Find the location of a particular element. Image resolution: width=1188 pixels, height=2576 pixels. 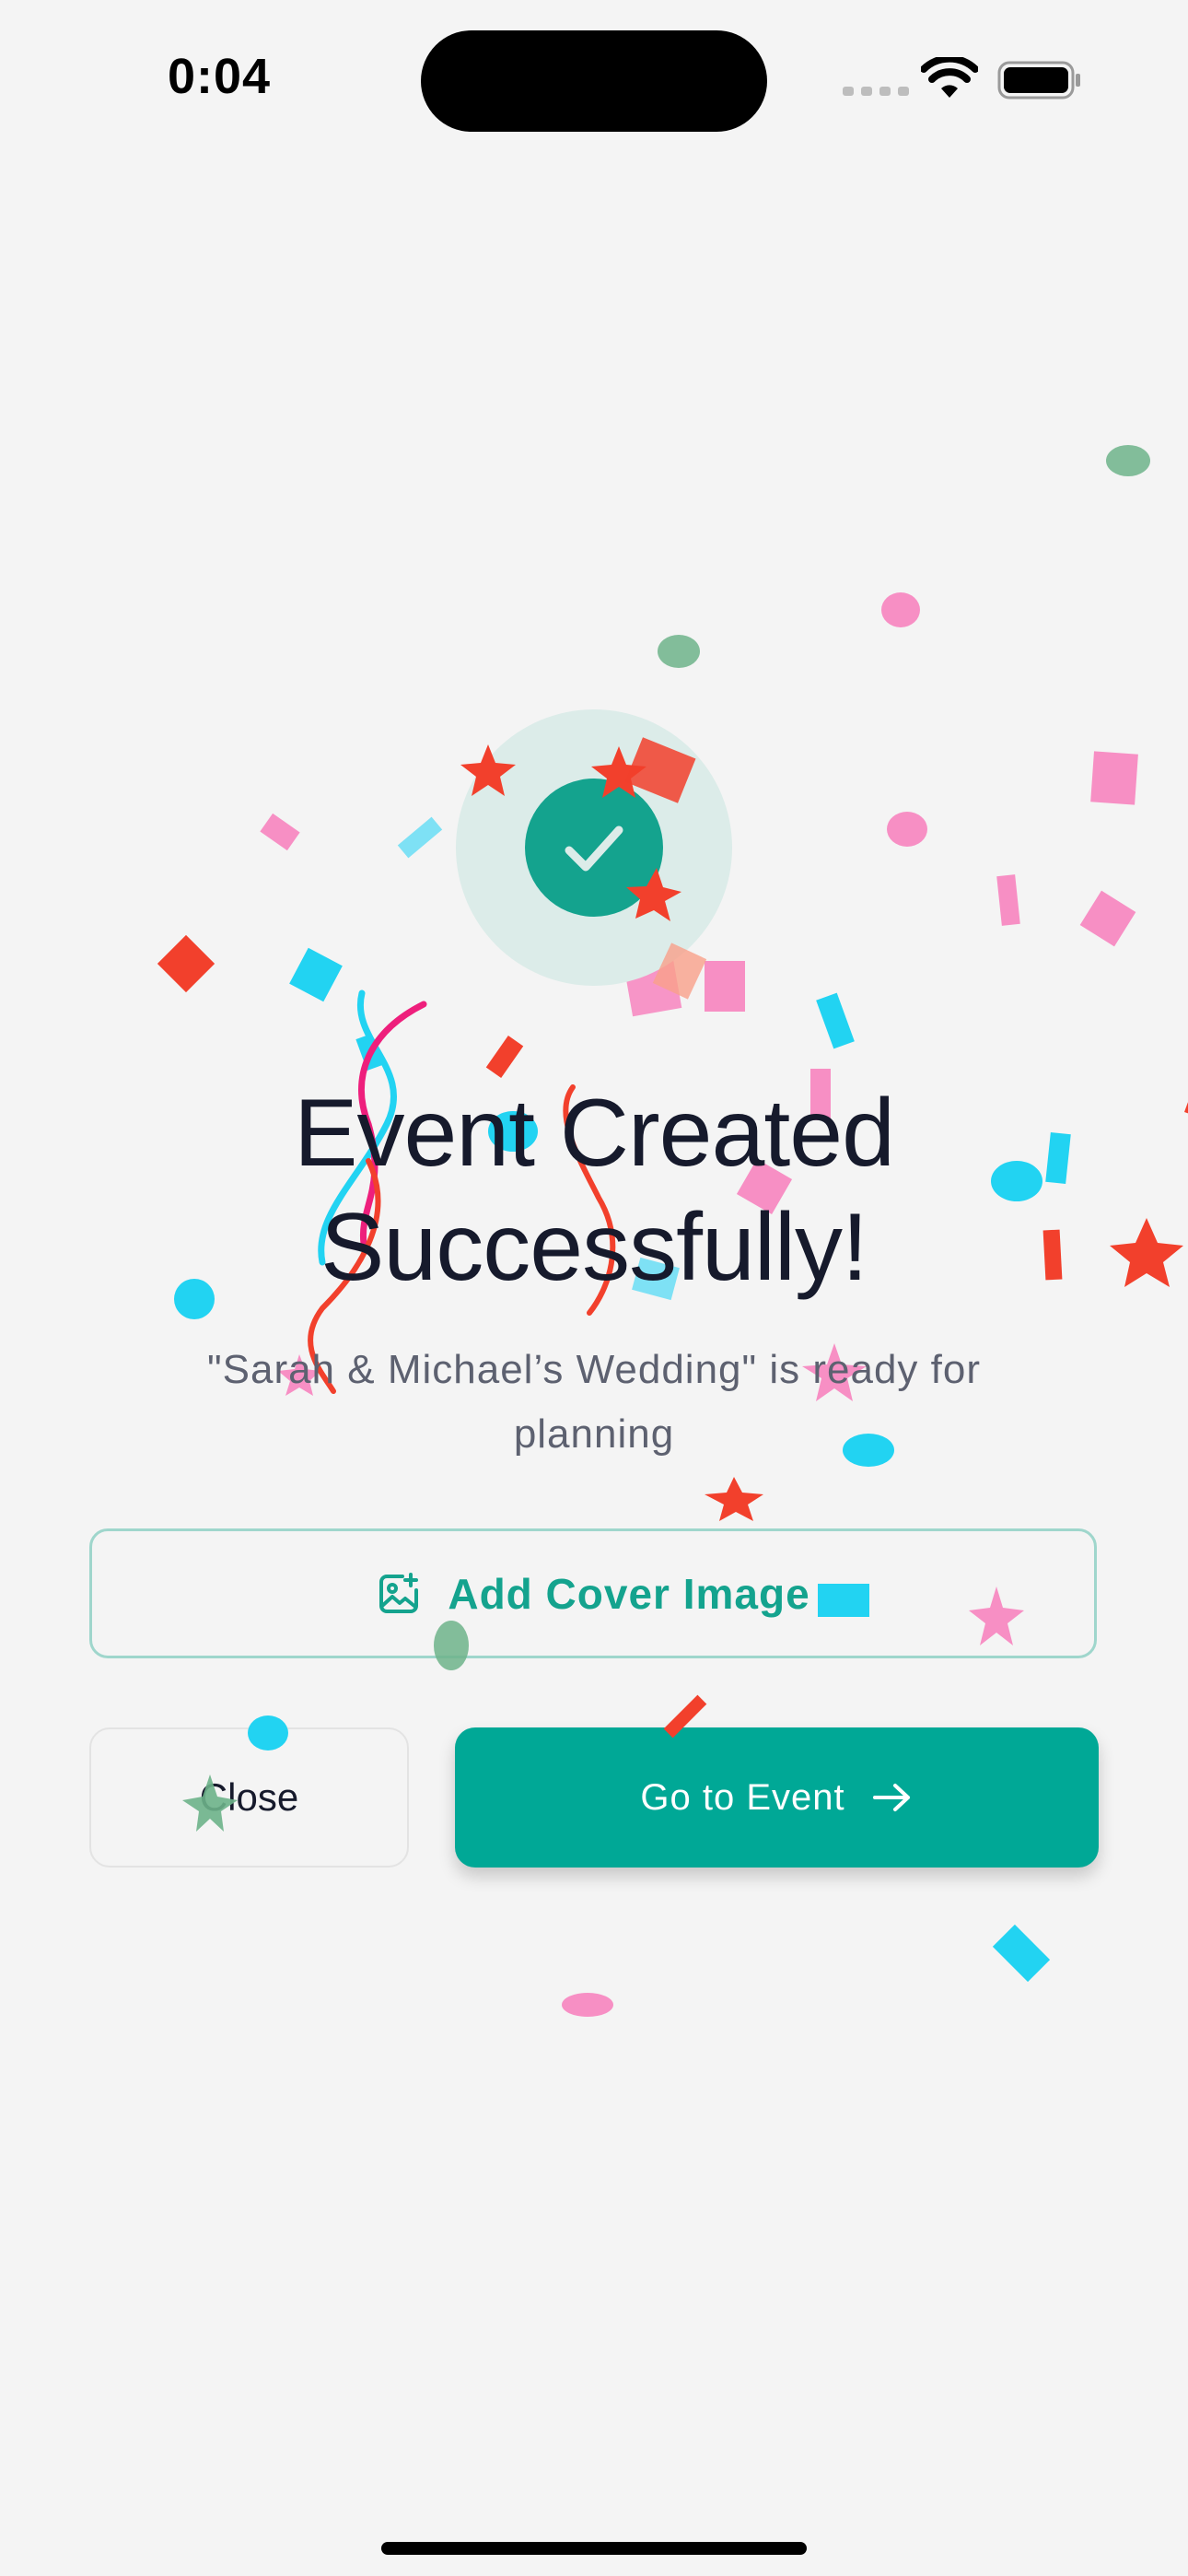

add-cover-image-button: Add Cover Image is located at coordinates (593, 1593).